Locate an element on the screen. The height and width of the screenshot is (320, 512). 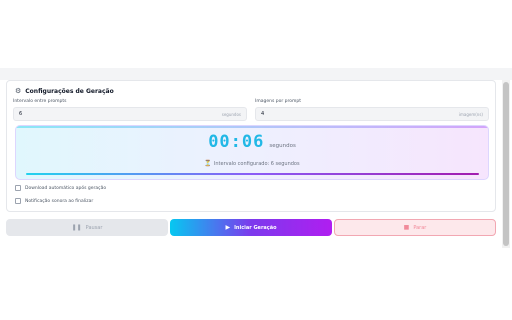
hourglass-icon: ⏳ is located at coordinates (208, 163).